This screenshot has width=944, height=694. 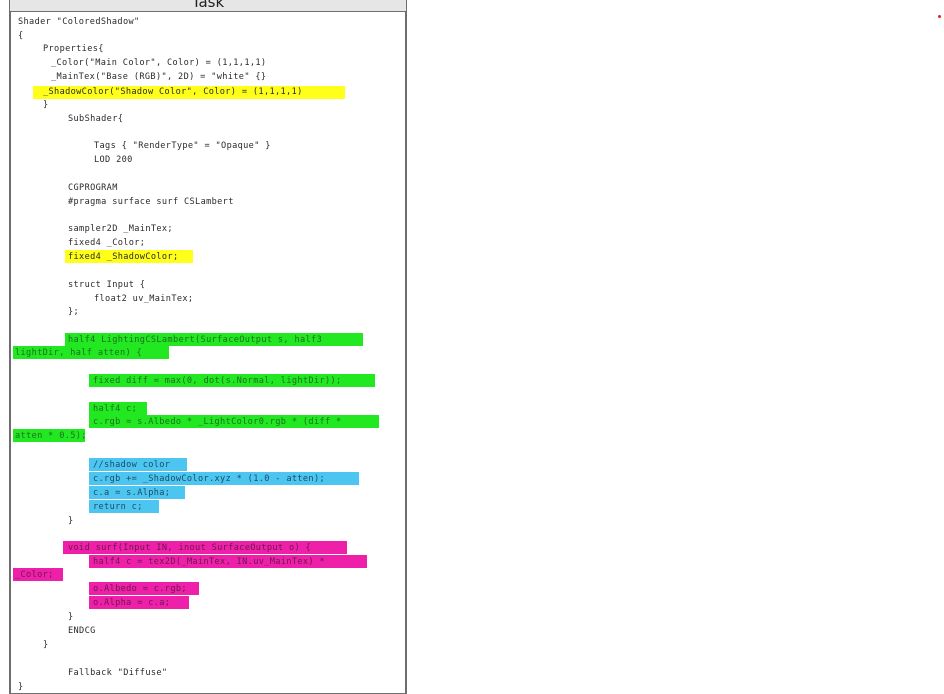 I want to click on code-line: LOD 200, so click(x=113, y=160).